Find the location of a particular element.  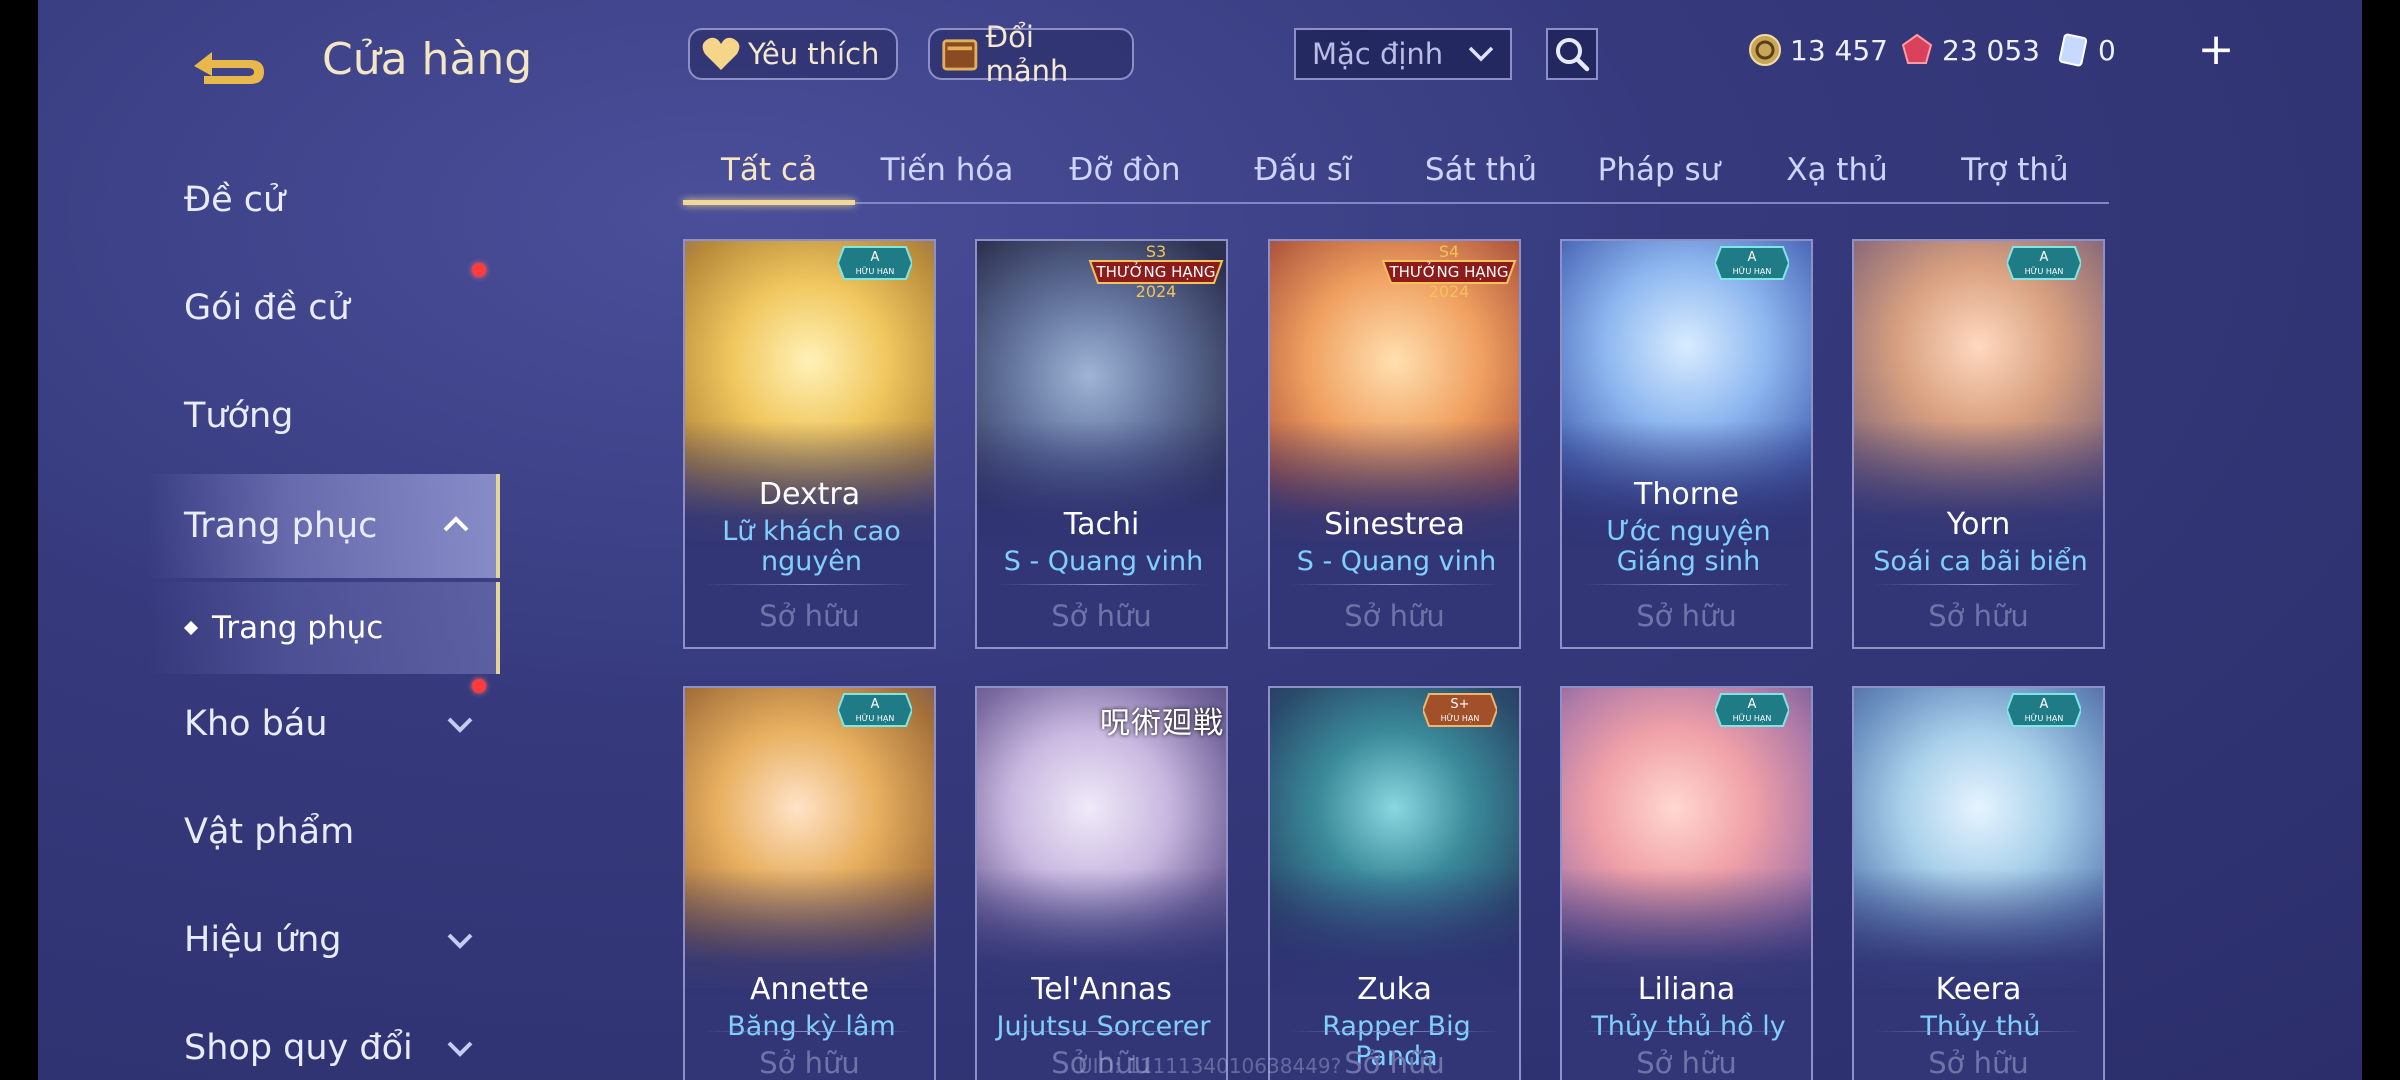

tab-all: Tất cả is located at coordinates (769, 171).